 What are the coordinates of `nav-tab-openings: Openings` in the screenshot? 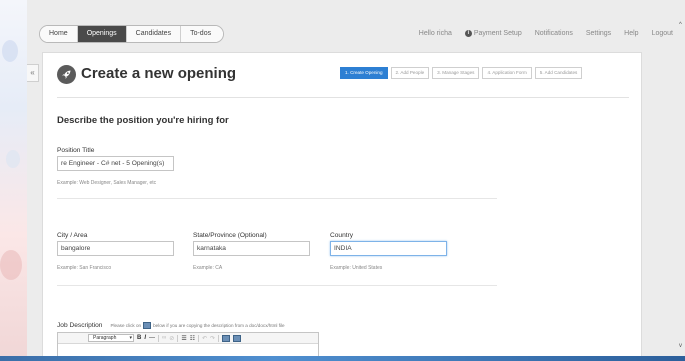 It's located at (102, 34).